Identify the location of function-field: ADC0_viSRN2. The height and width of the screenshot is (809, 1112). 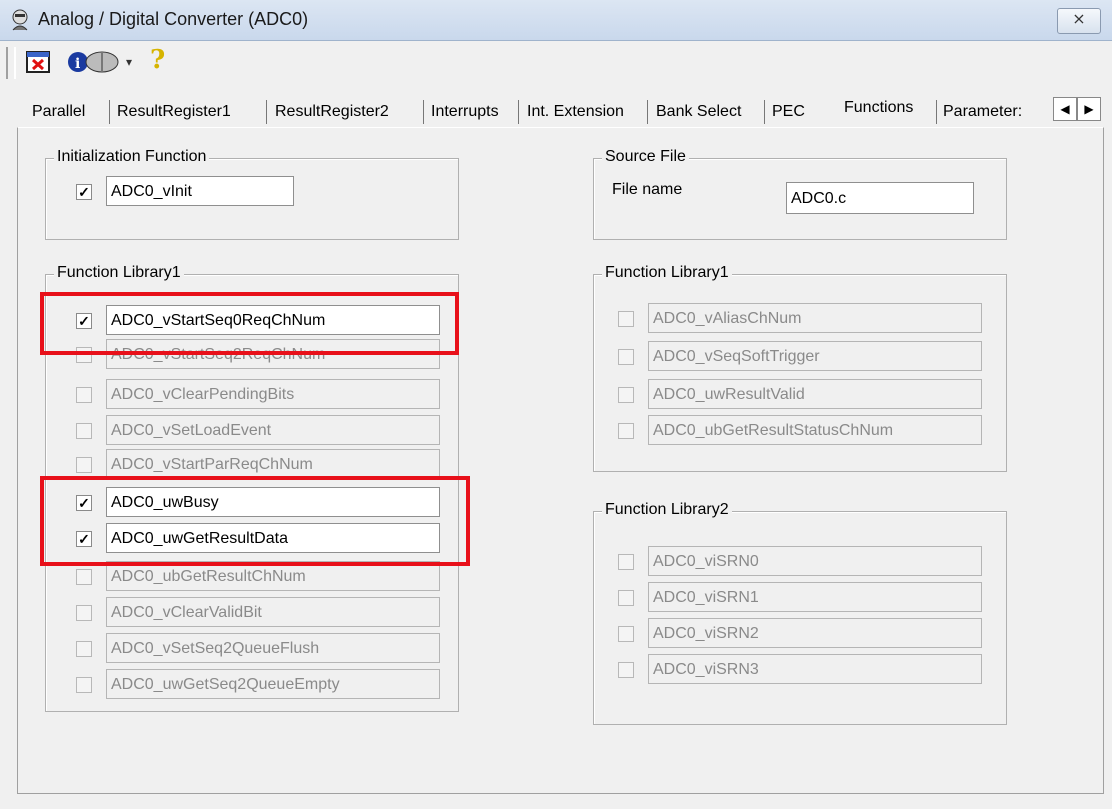
(815, 633).